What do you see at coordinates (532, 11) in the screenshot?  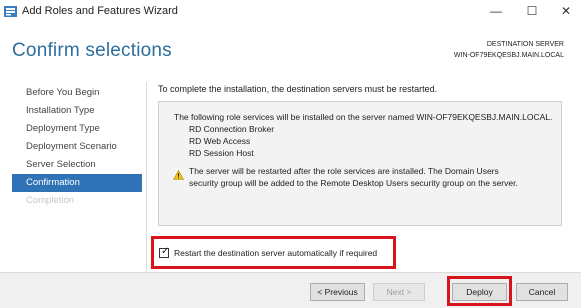 I see `maximize-button: ☐` at bounding box center [532, 11].